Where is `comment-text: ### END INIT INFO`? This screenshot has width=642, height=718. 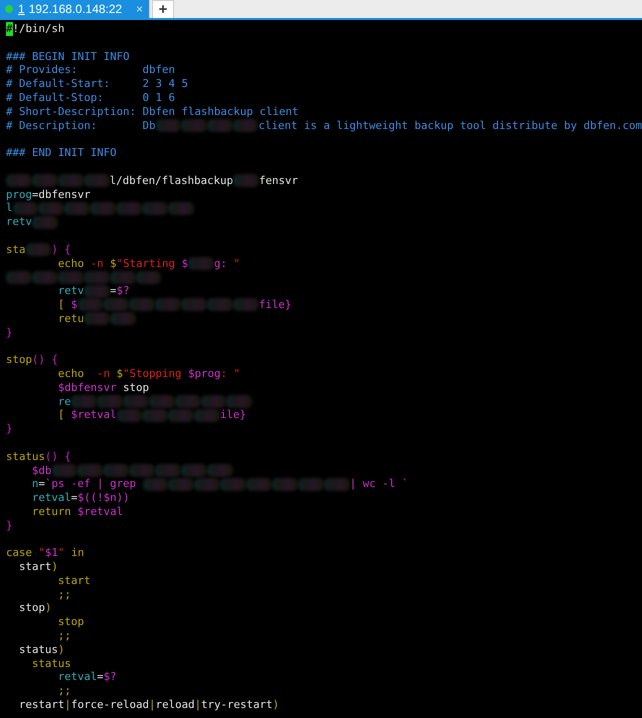 comment-text: ### END INIT INFO is located at coordinates (61, 153).